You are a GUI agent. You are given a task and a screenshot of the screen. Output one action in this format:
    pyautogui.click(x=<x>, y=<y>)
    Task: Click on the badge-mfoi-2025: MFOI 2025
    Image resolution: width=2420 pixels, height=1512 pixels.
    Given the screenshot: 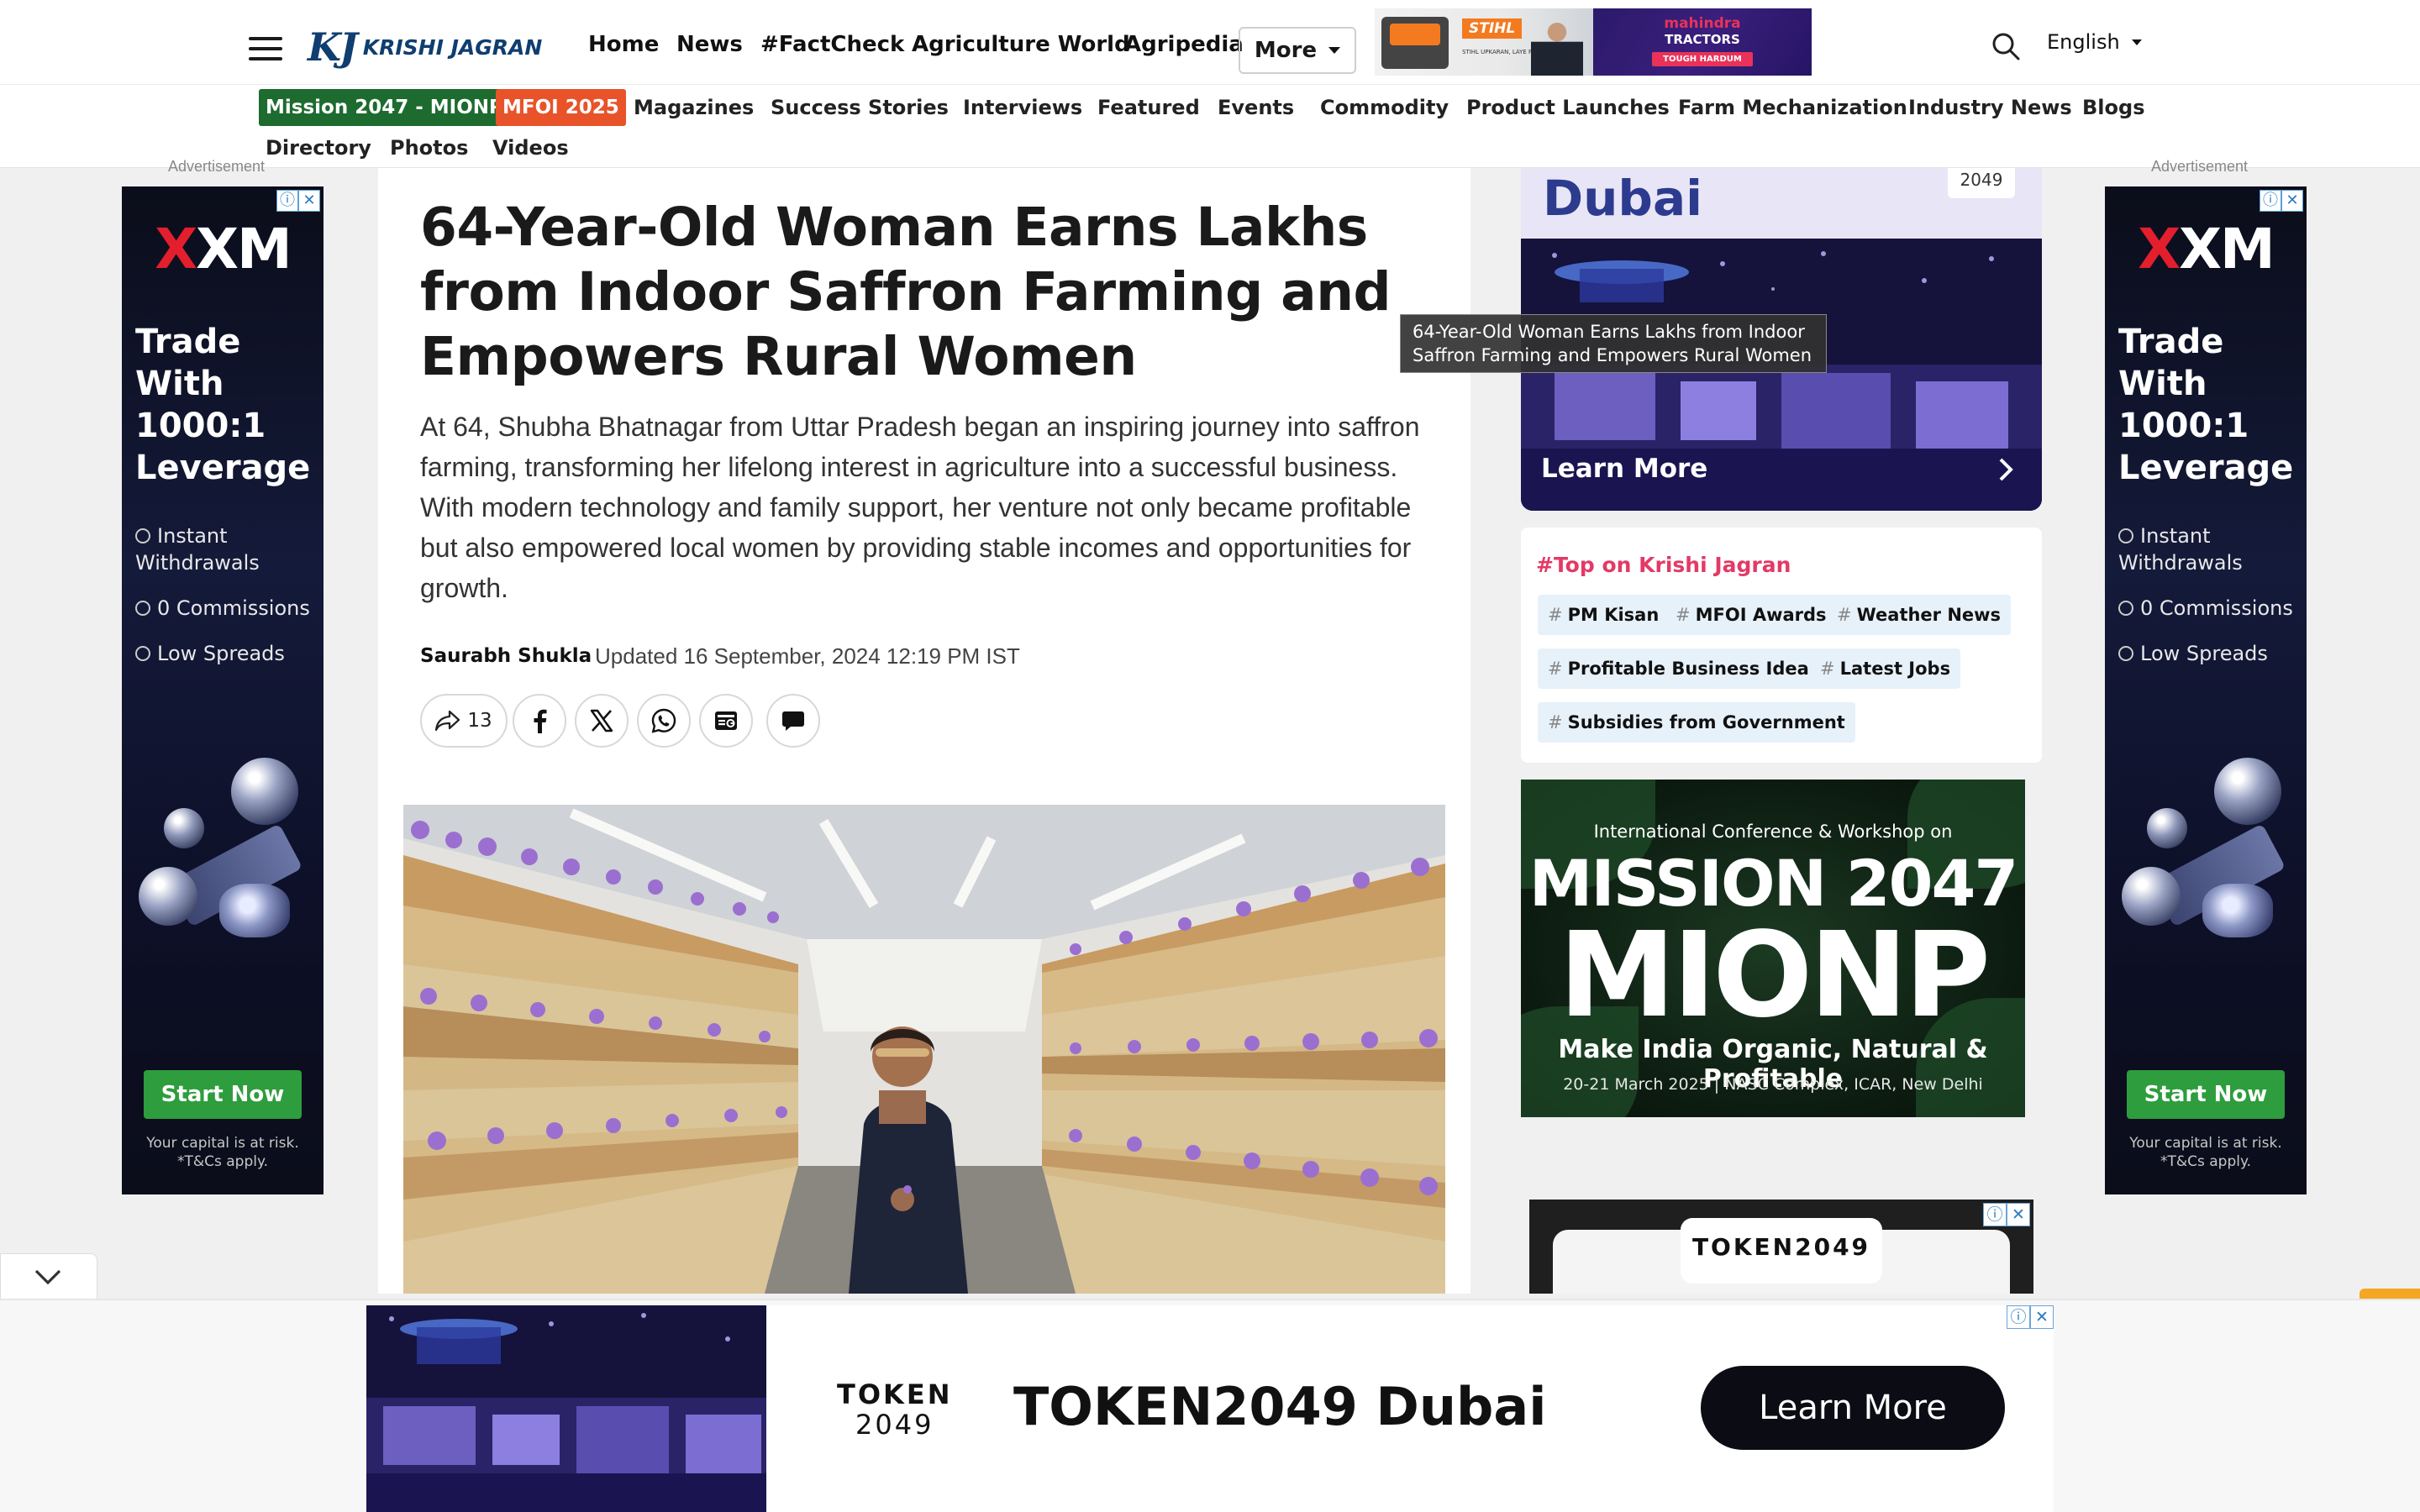 What is the action you would take?
    pyautogui.click(x=561, y=107)
    